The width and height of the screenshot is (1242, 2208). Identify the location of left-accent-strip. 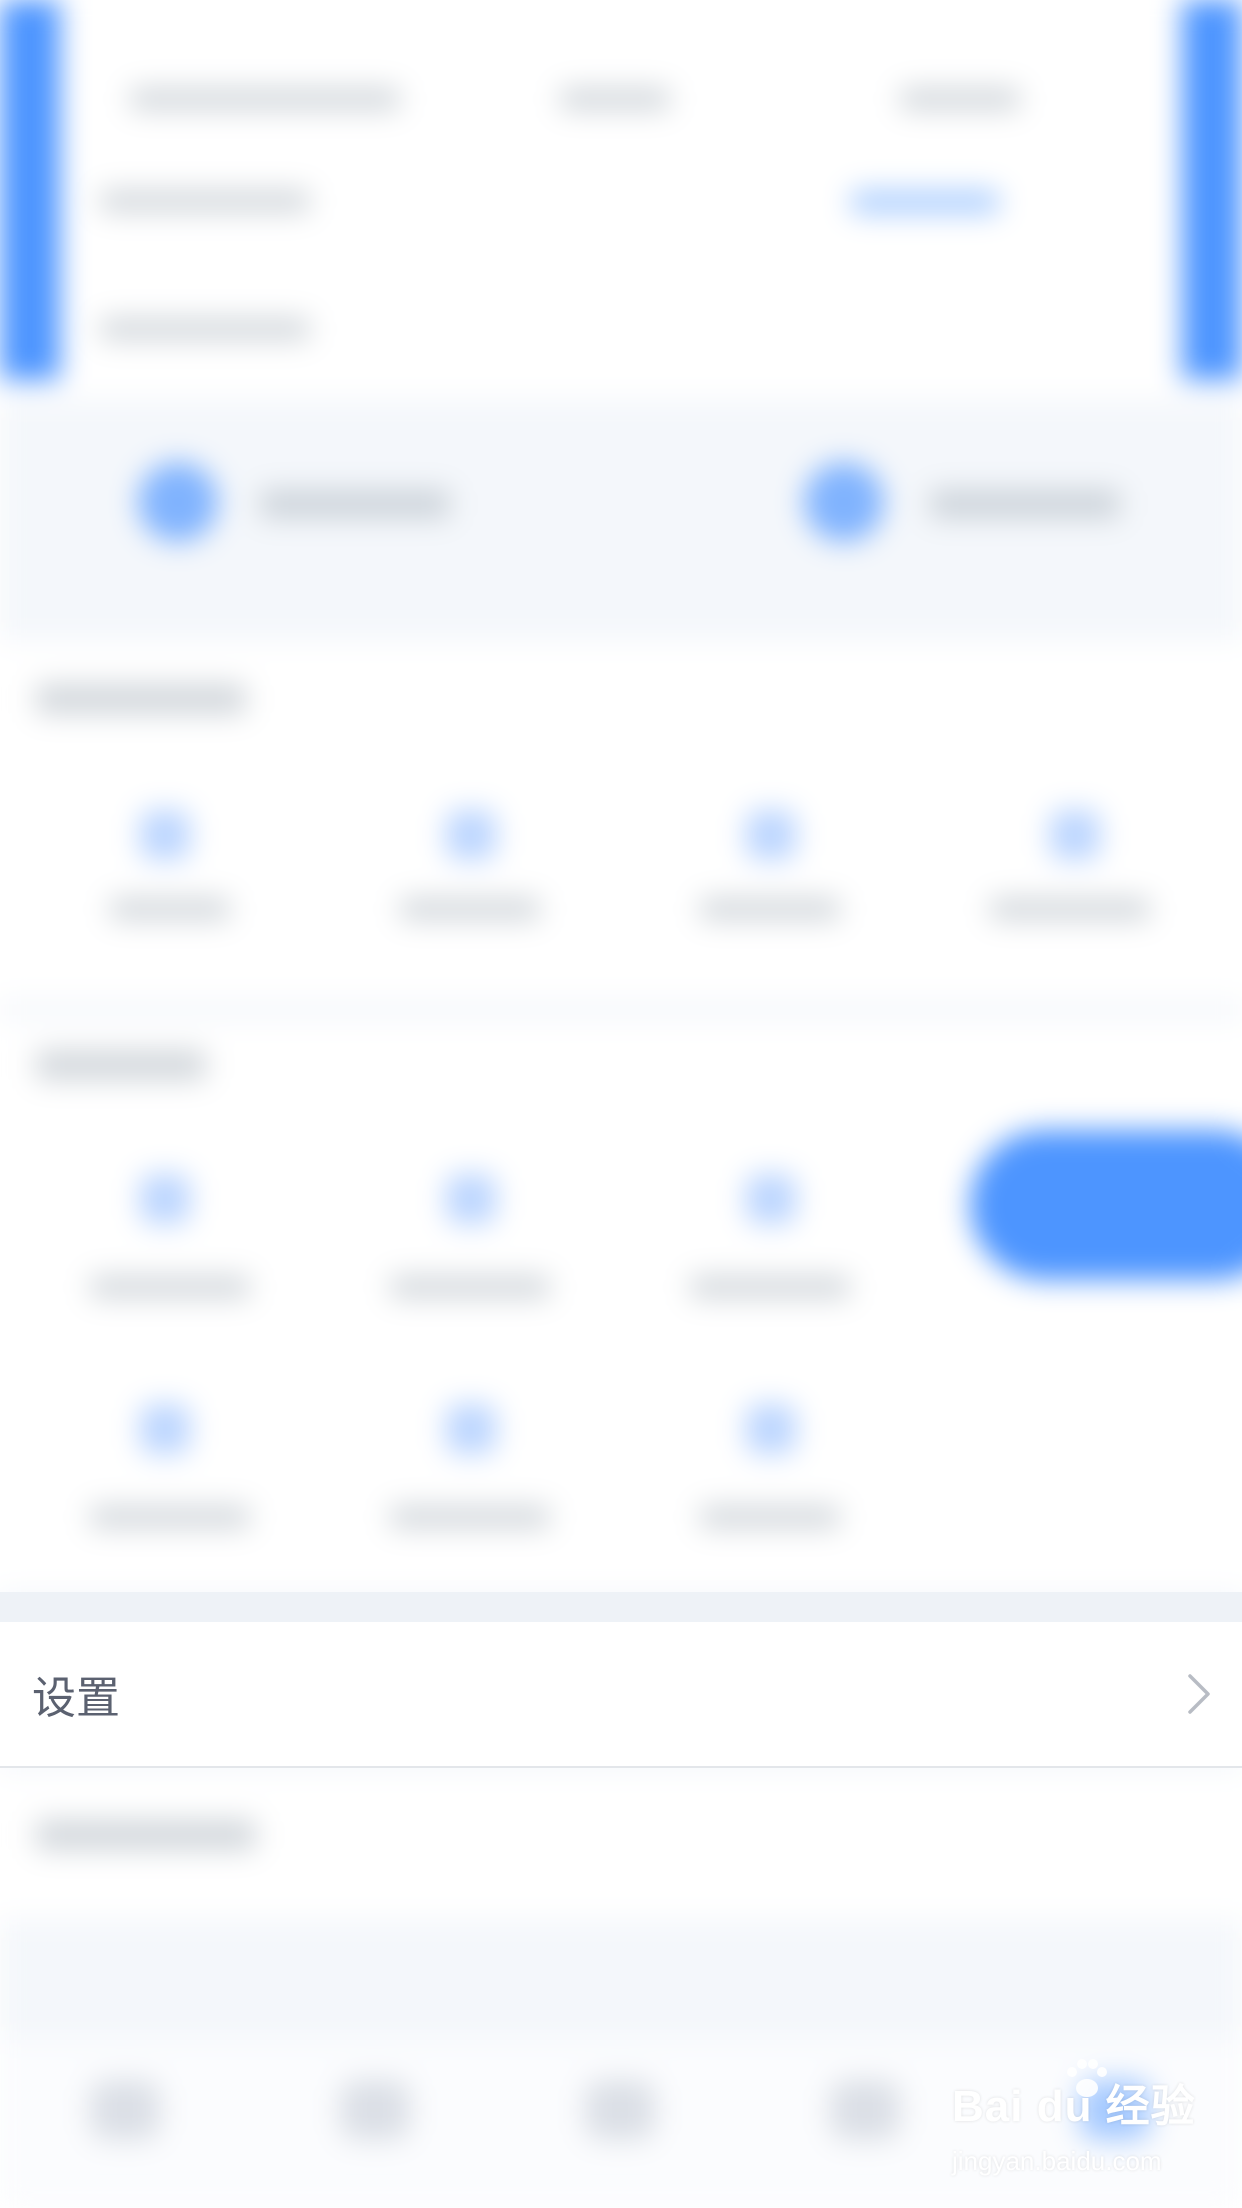
(30, 190).